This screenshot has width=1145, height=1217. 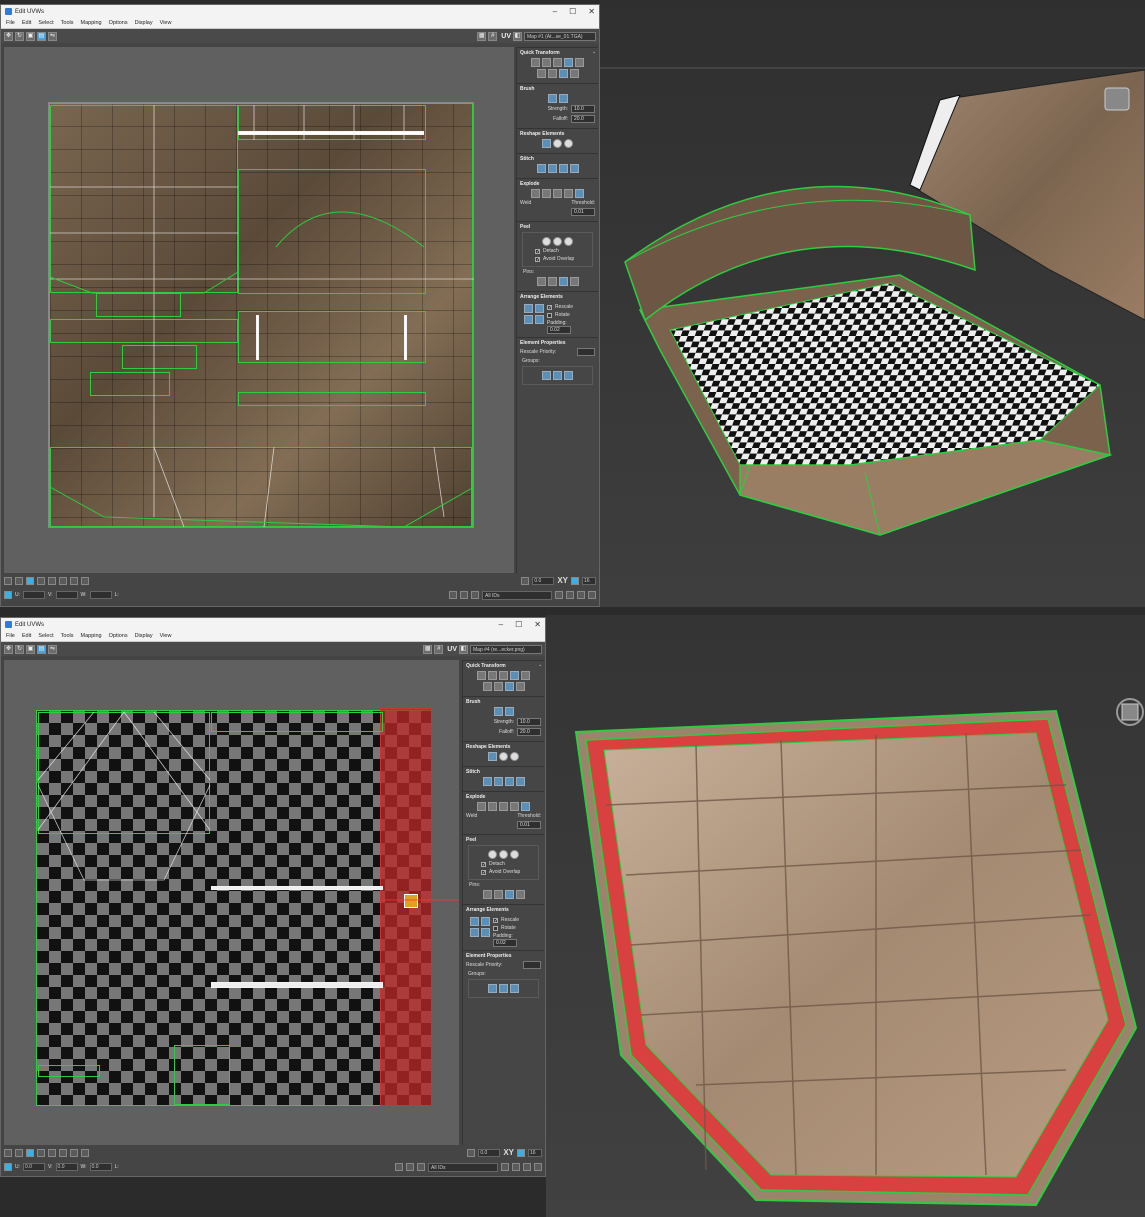 I want to click on ring-icon, so click(x=85, y=580).